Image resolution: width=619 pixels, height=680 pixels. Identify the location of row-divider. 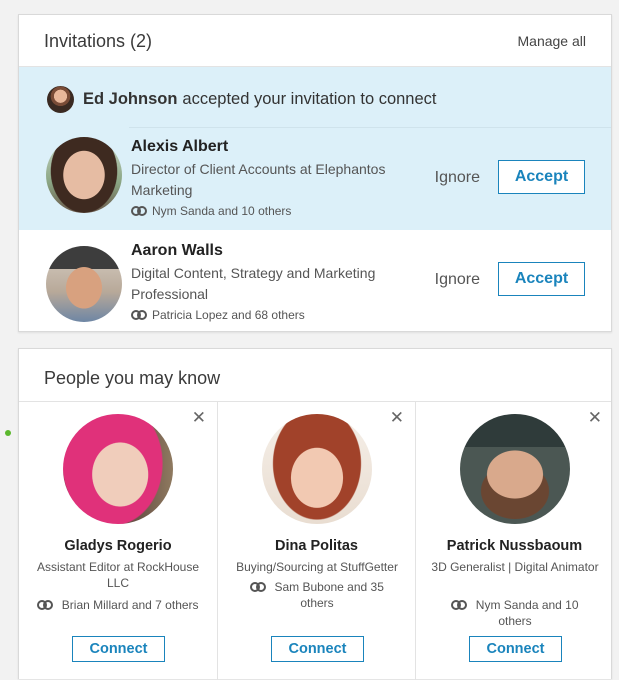
(370, 127).